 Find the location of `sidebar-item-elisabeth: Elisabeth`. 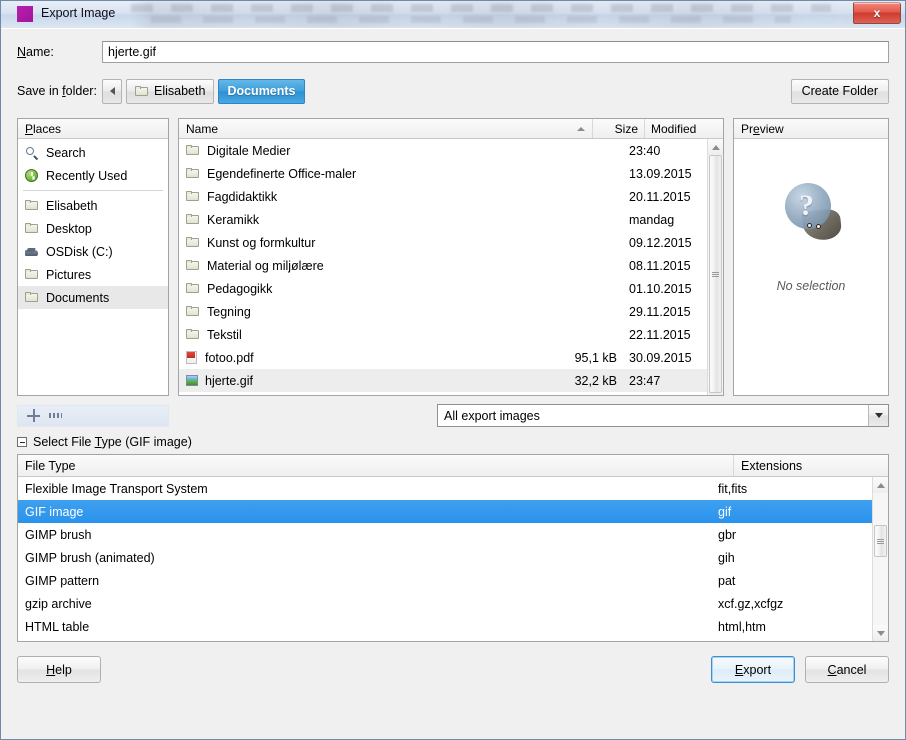

sidebar-item-elisabeth: Elisabeth is located at coordinates (93, 205).